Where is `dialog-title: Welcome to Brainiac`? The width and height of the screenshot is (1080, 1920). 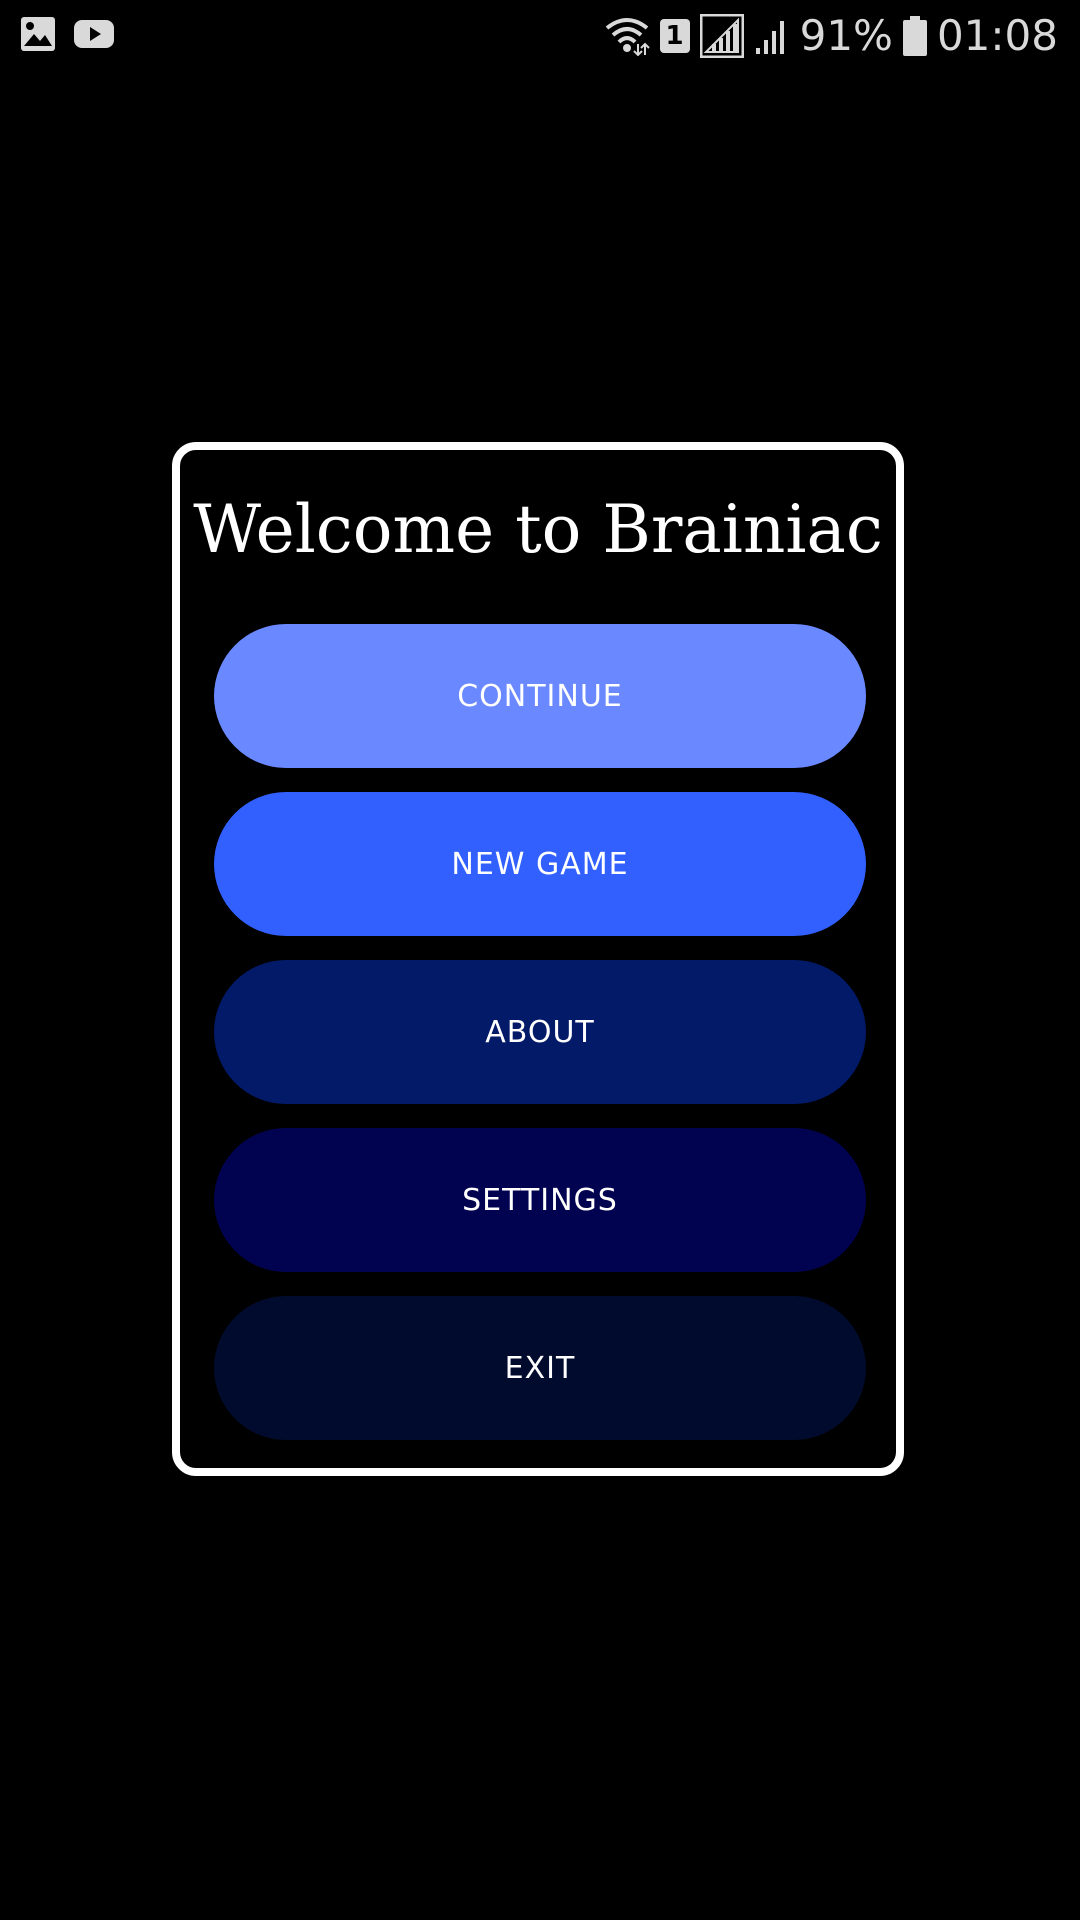
dialog-title: Welcome to Brainiac is located at coordinates (538, 529).